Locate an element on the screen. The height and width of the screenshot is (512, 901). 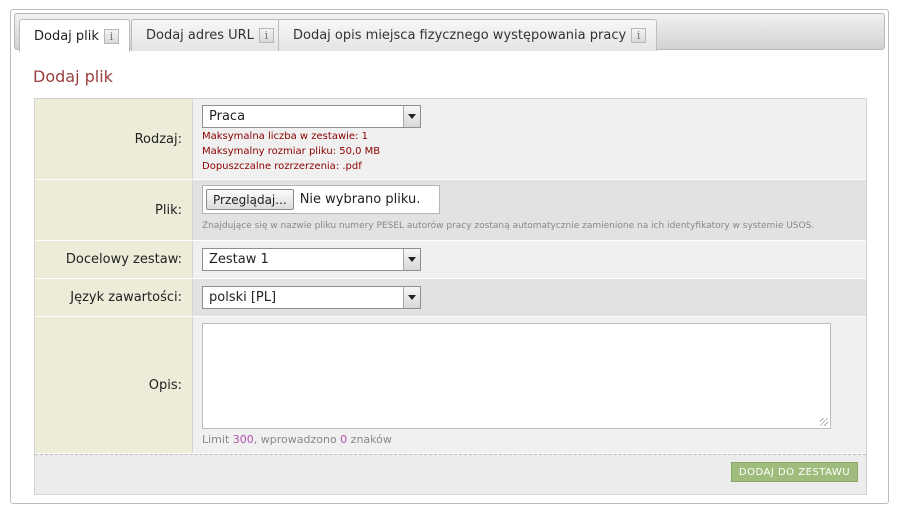
file-label: Plik: is located at coordinates (114, 210).